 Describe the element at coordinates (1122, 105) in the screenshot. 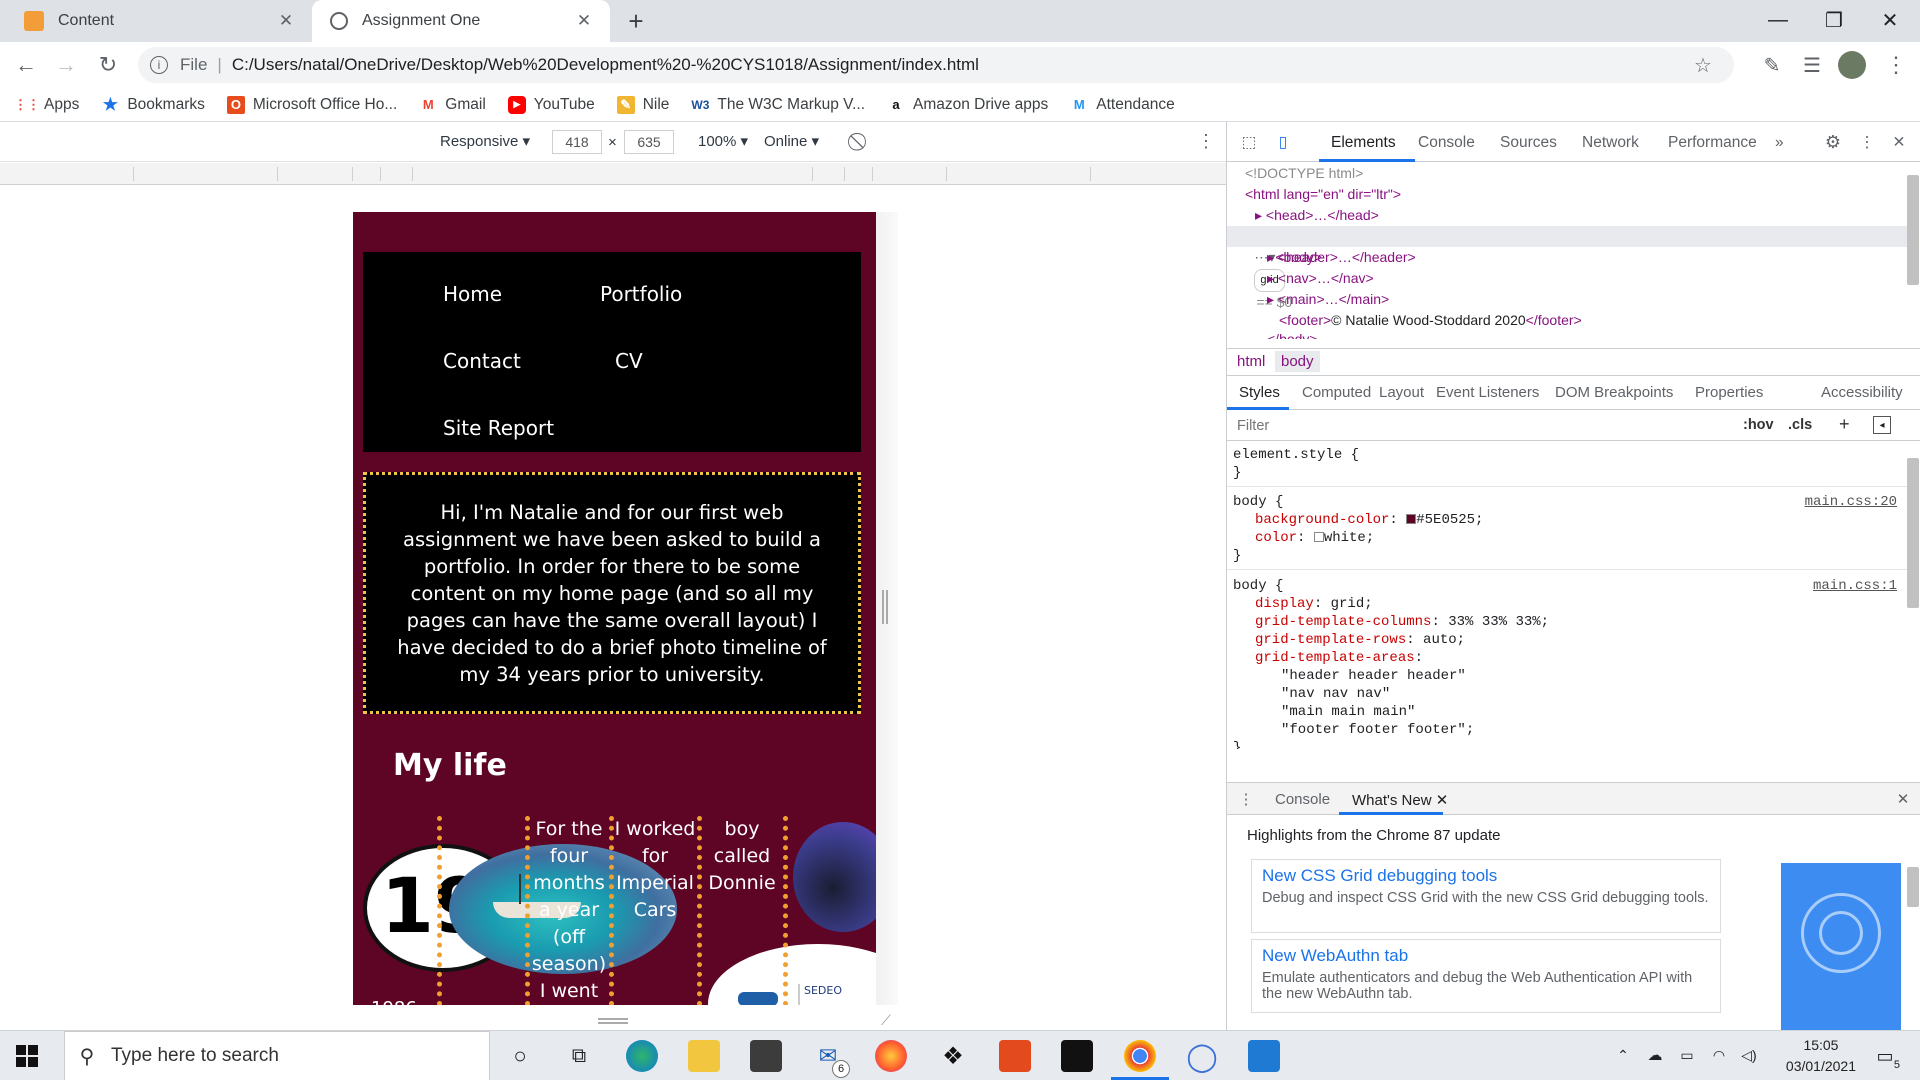

I see `bookmark-attendance: M Attendance` at that location.